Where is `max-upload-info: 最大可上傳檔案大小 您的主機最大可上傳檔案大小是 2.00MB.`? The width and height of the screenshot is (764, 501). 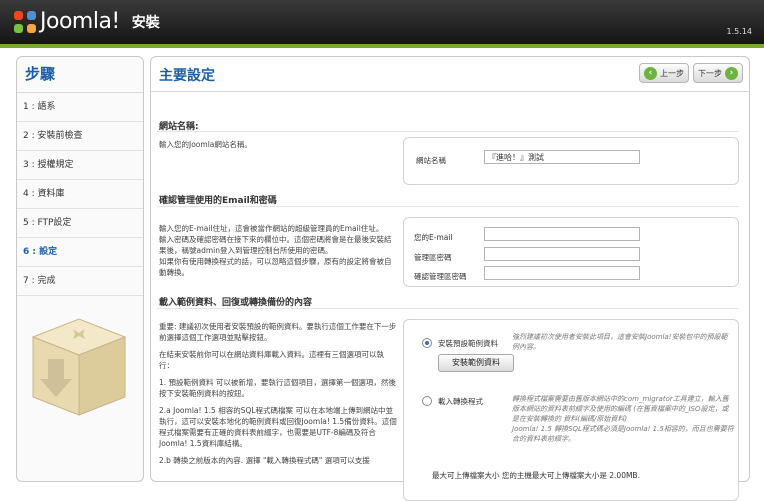
max-upload-info: 最大可上傳檔案大小 您的主機最大可上傳檔案大小是 2.00MB. is located at coordinates (536, 475).